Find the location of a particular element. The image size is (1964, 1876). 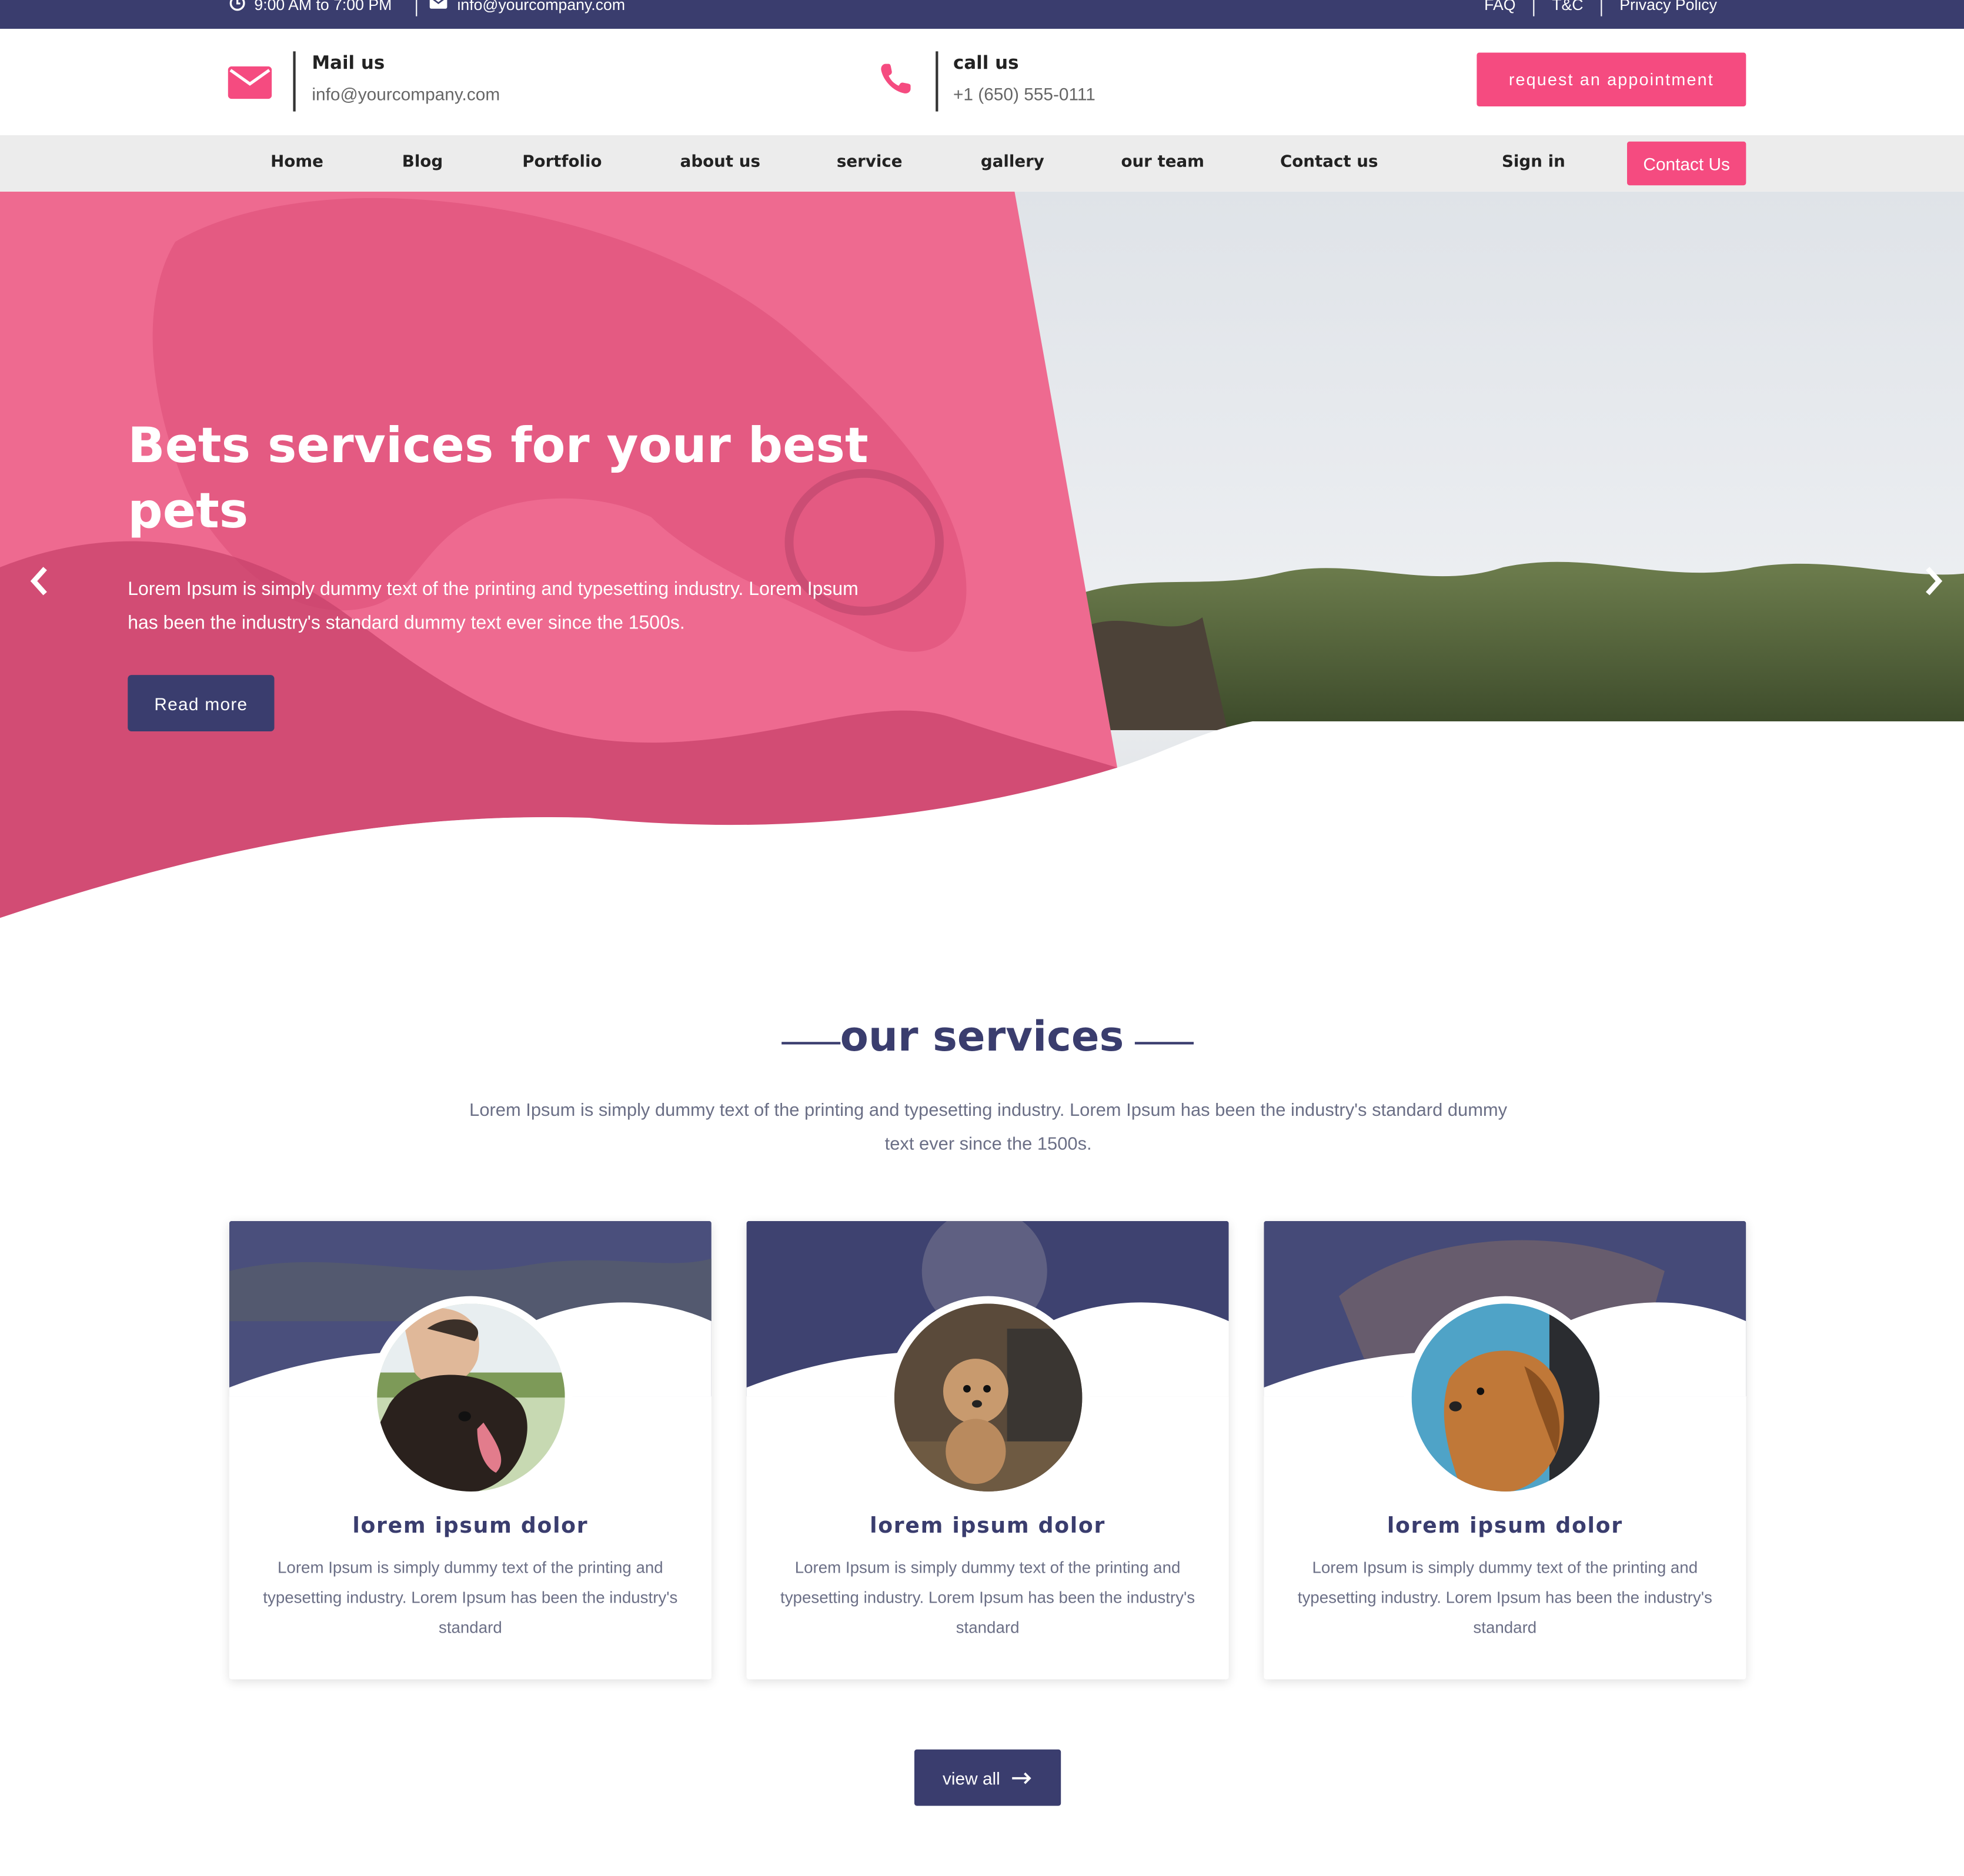

phone-icon is located at coordinates (896, 78).